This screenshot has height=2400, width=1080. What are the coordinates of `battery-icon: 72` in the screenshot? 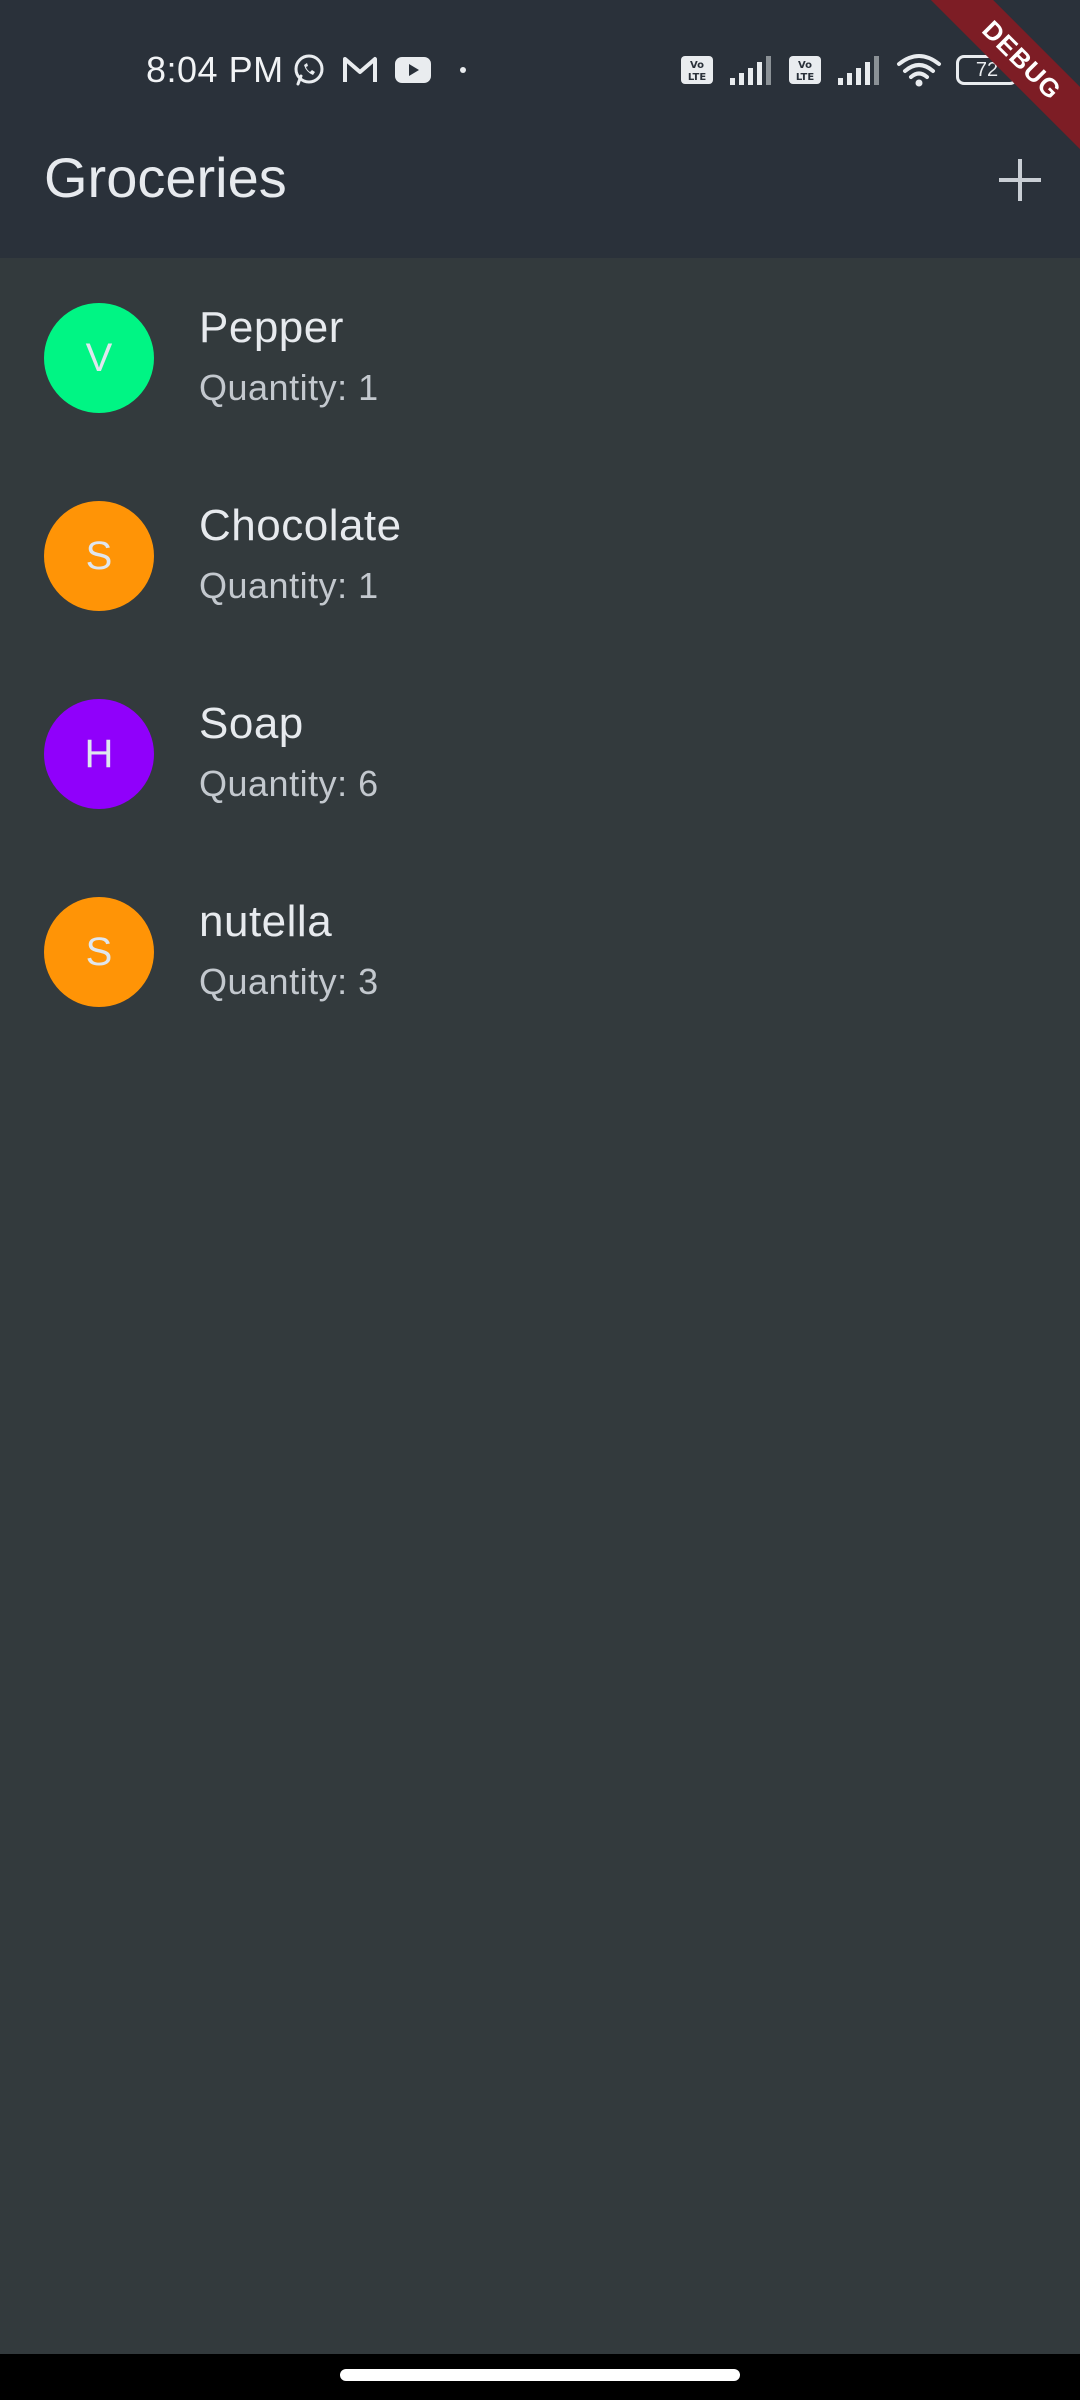 It's located at (989, 70).